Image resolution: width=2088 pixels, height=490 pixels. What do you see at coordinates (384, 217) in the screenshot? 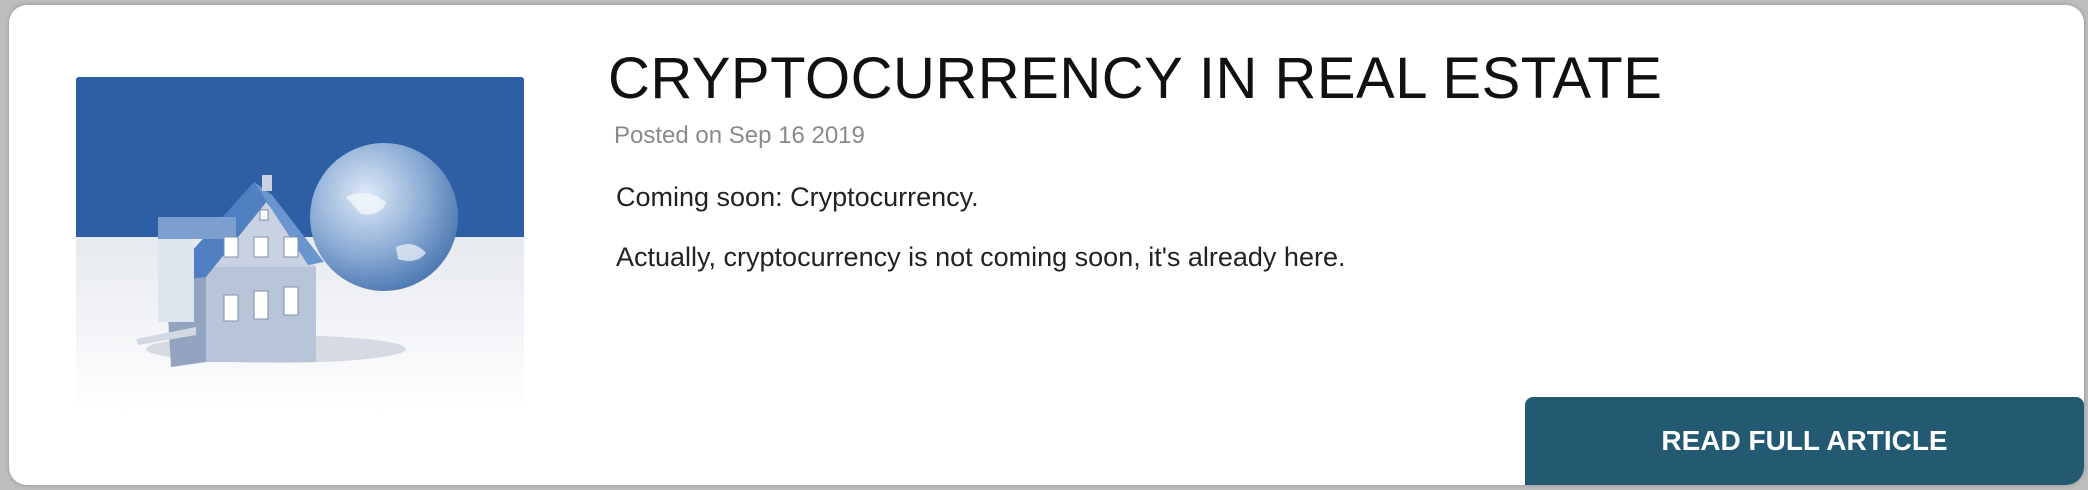
I see `globe-shape` at bounding box center [384, 217].